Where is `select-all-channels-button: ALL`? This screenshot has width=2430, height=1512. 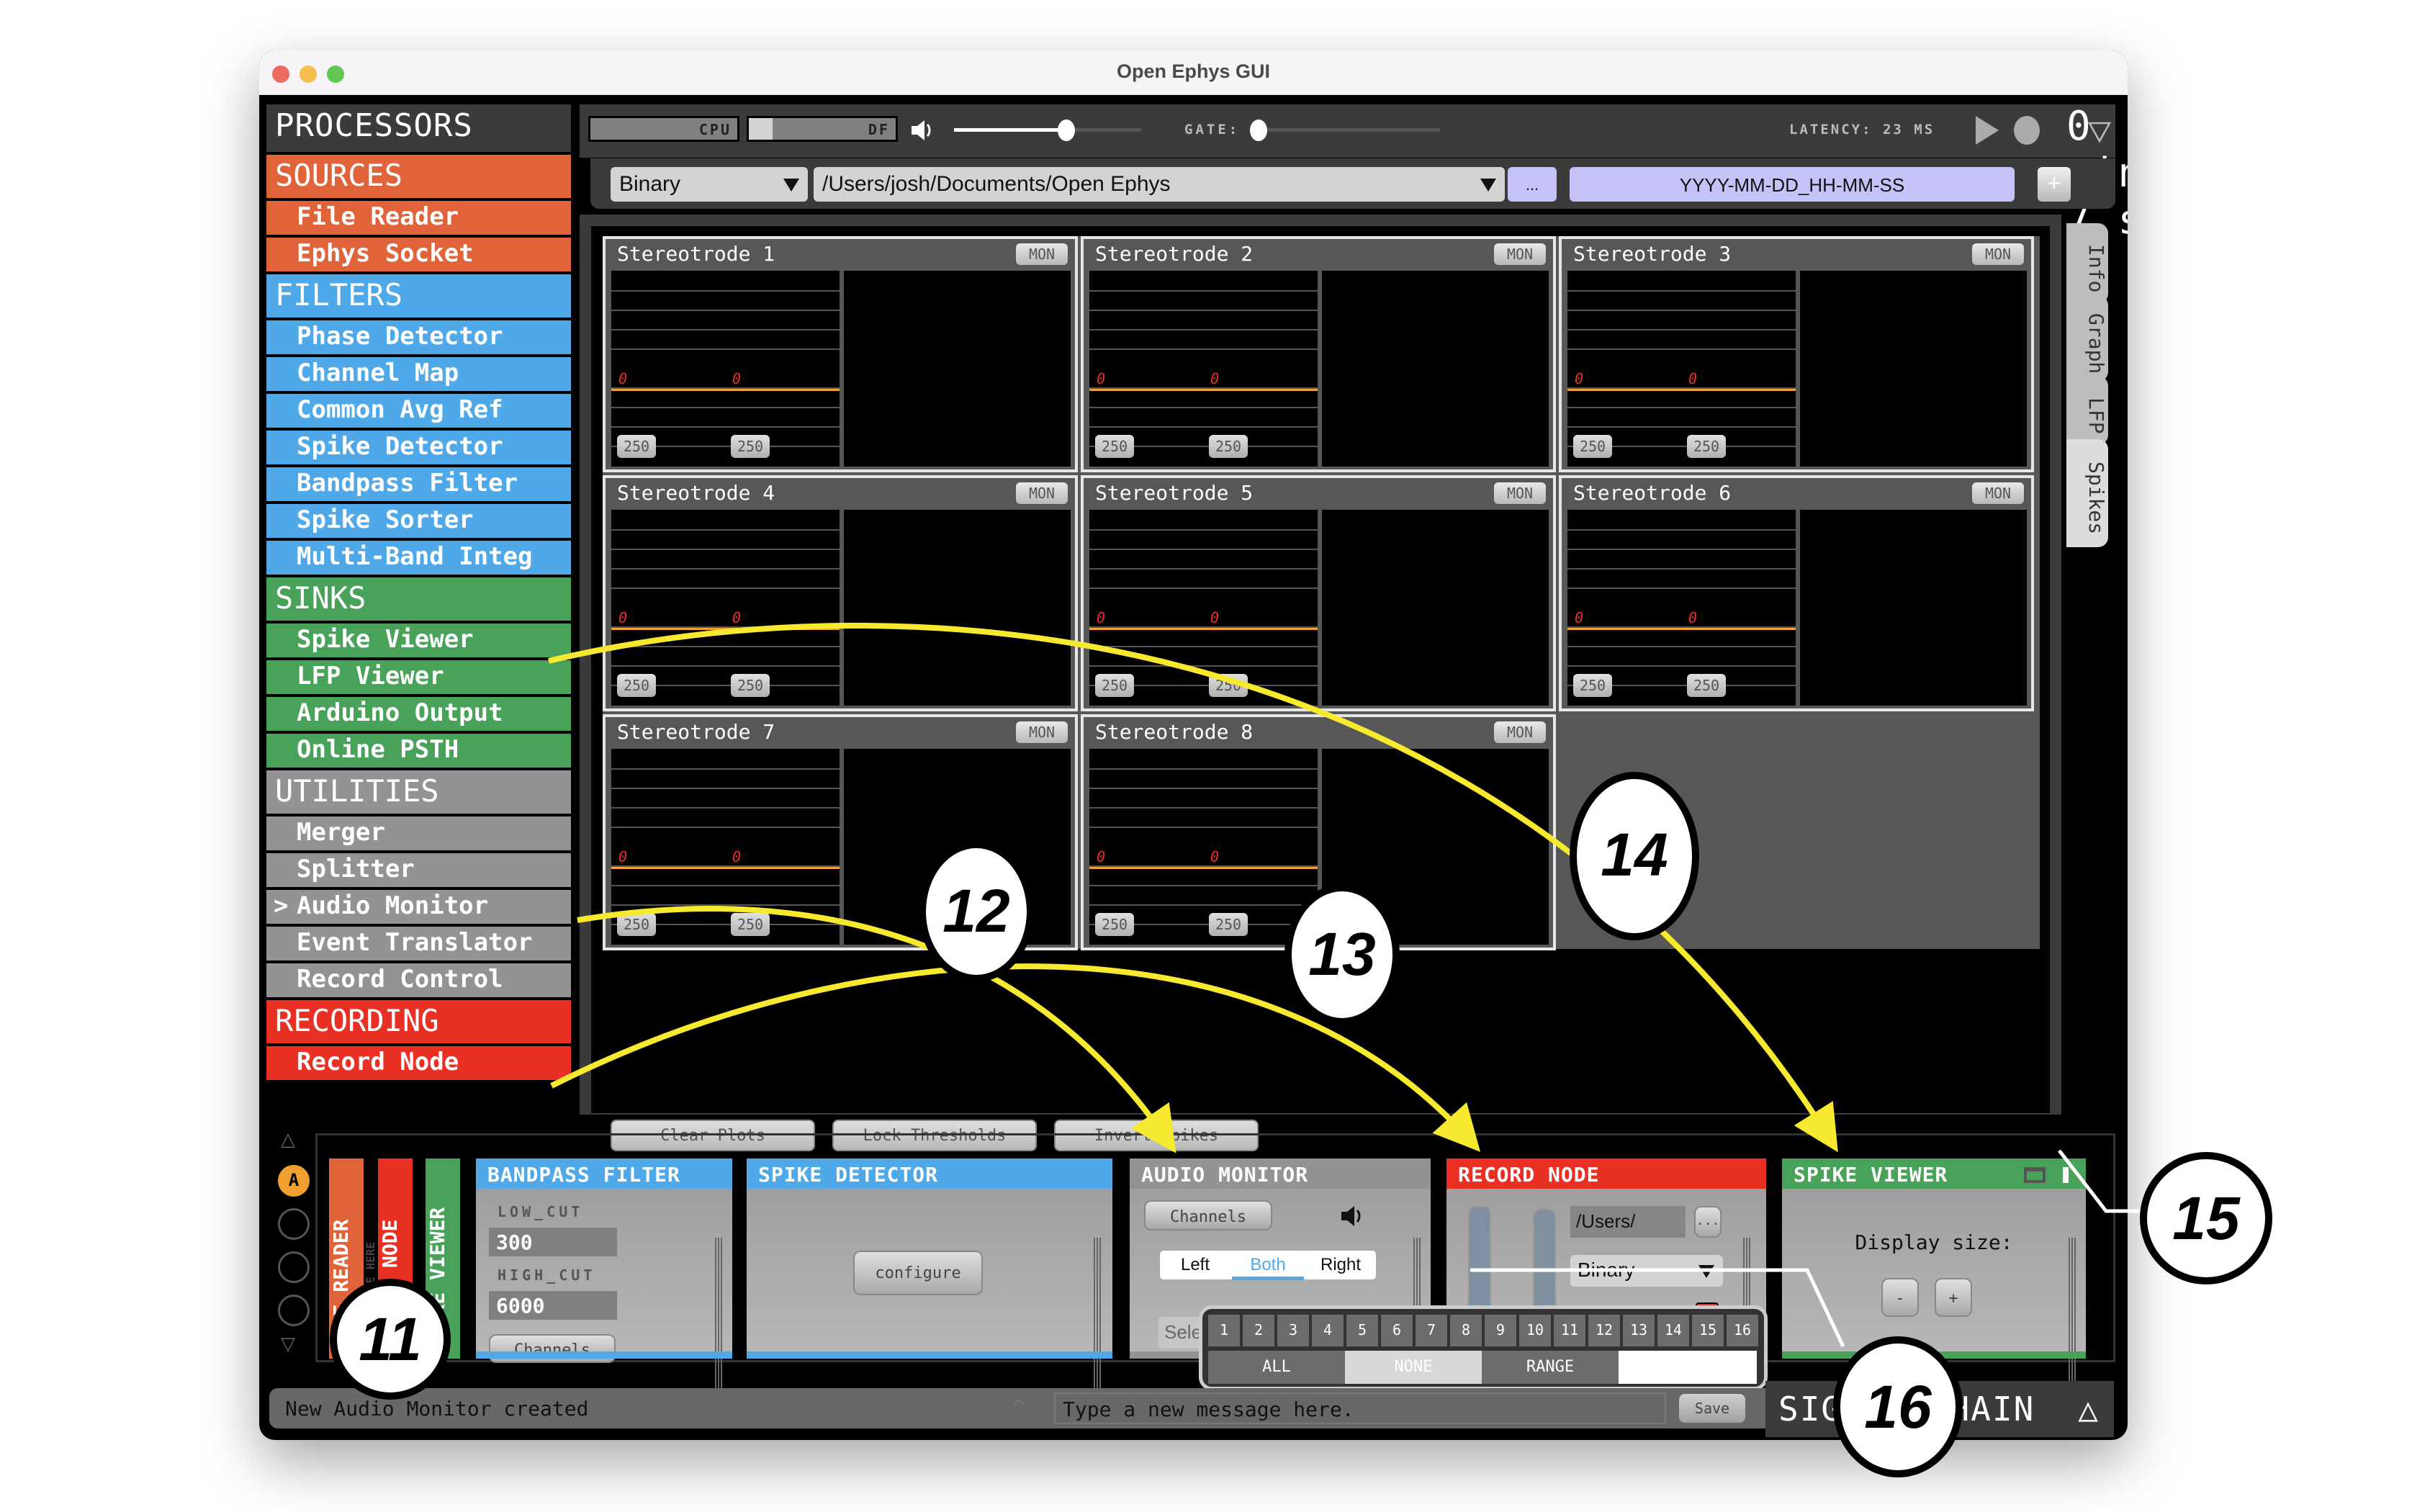
select-all-channels-button: ALL is located at coordinates (1276, 1367).